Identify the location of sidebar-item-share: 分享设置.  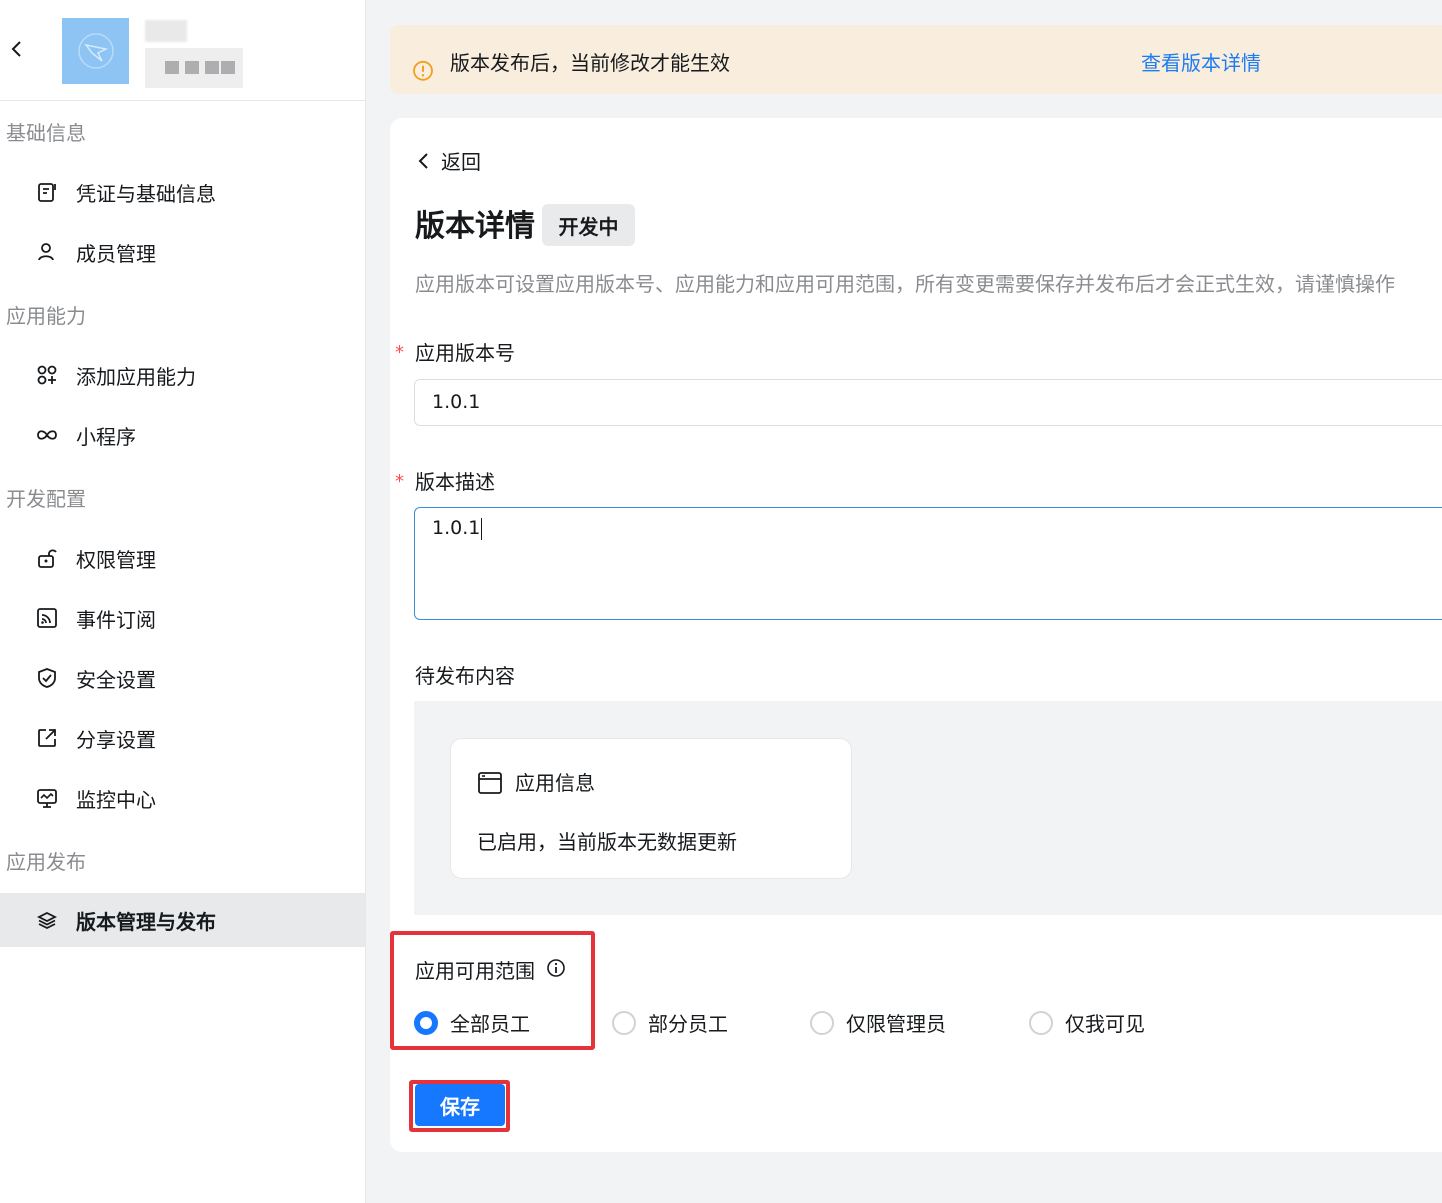
(182, 738).